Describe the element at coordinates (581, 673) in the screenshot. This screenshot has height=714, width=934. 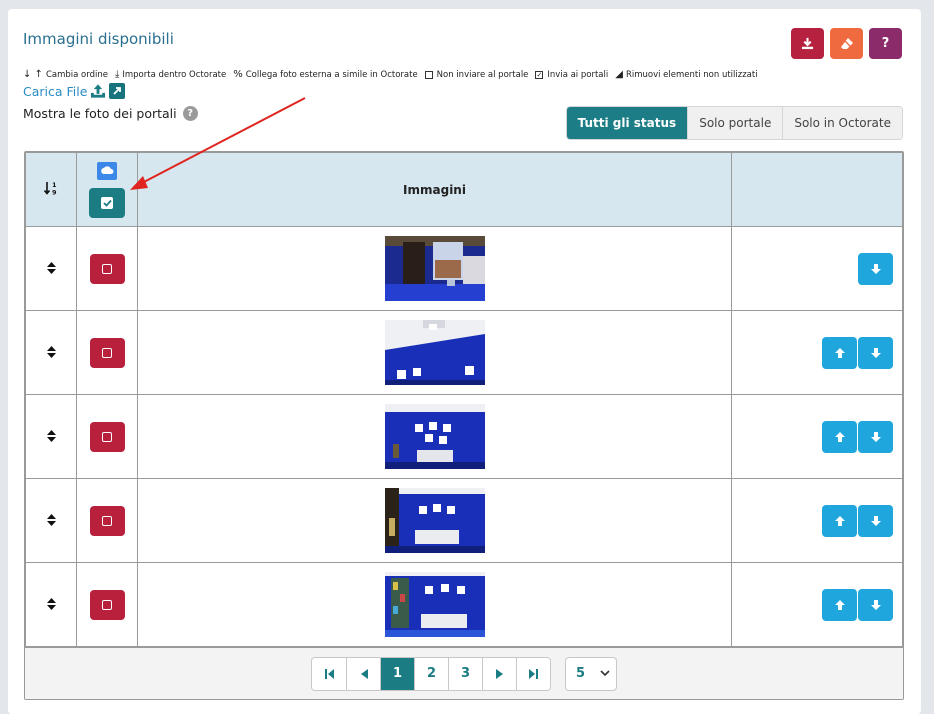
I see `per-page-value: 5` at that location.